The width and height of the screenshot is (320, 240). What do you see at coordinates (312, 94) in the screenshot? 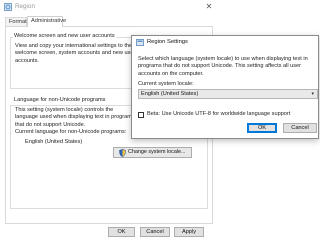
I see `chevron-down-icon: ▾` at bounding box center [312, 94].